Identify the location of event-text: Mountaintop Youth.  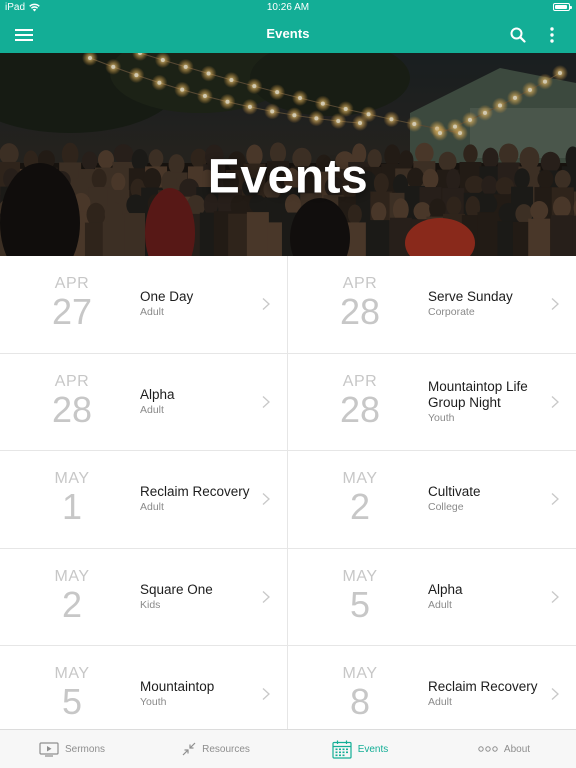
(198, 694).